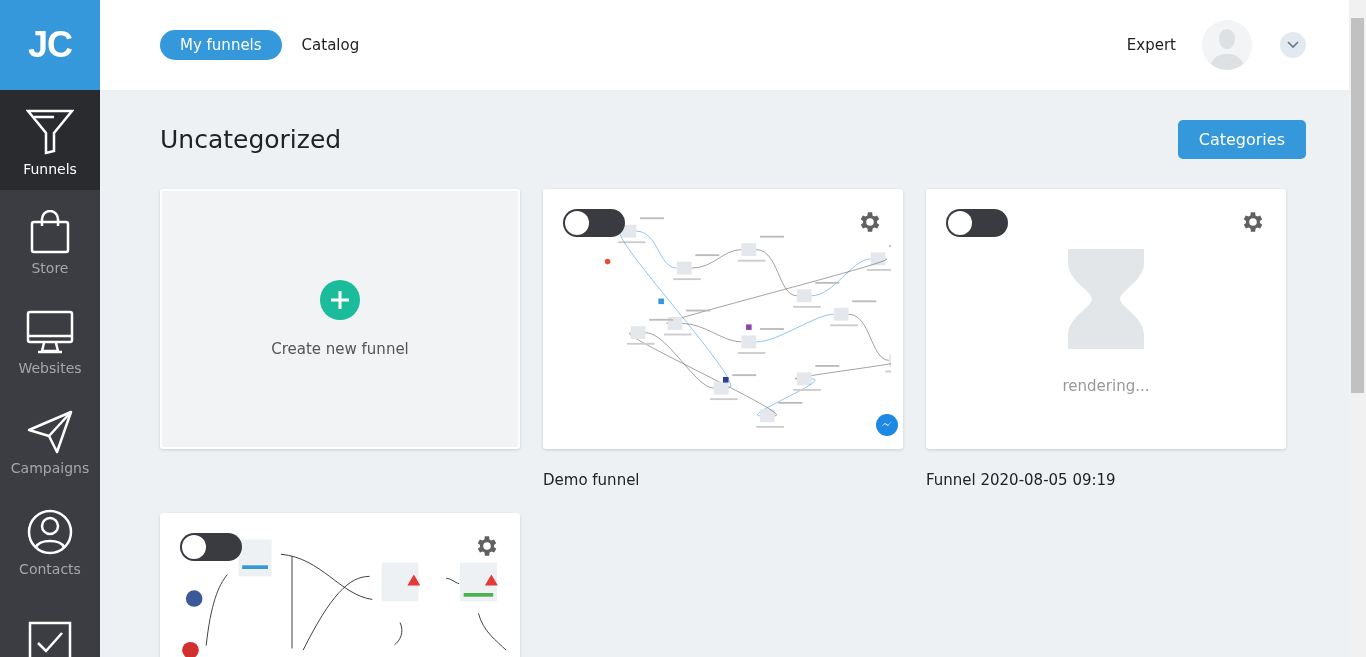  Describe the element at coordinates (1241, 139) in the screenshot. I see `categories-button: Categories` at that location.